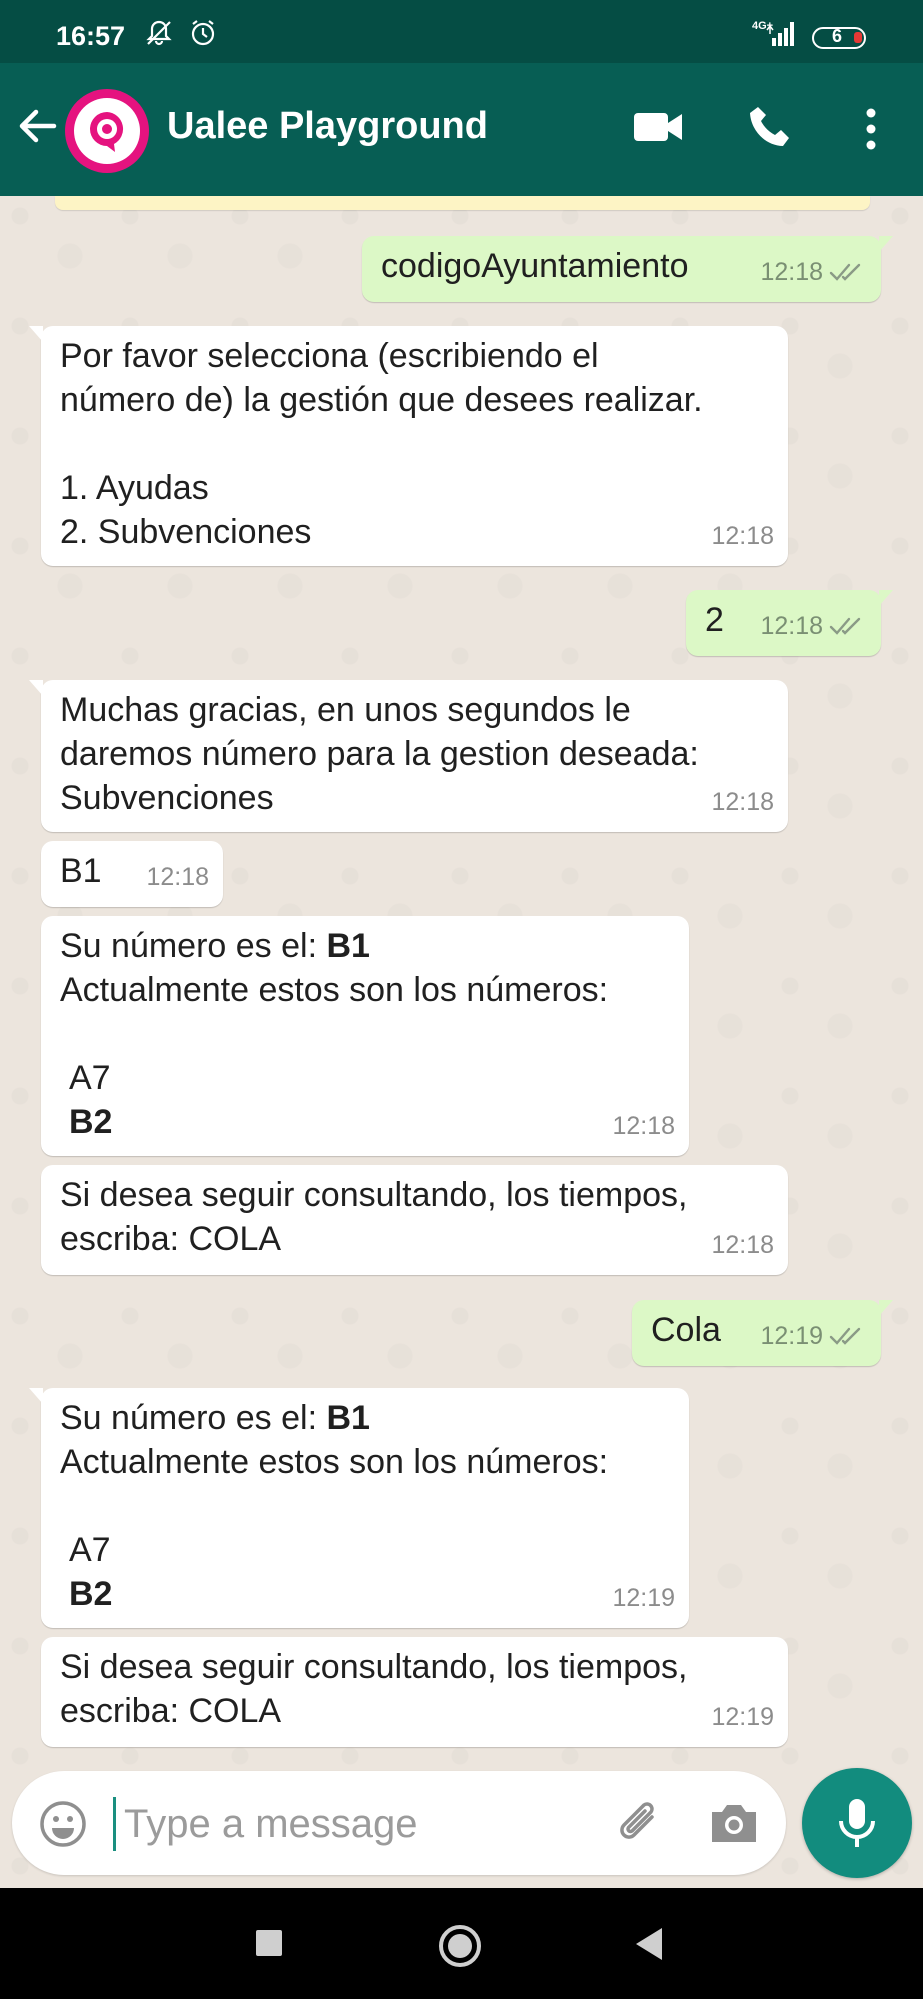  I want to click on video-call-icon, so click(658, 127).